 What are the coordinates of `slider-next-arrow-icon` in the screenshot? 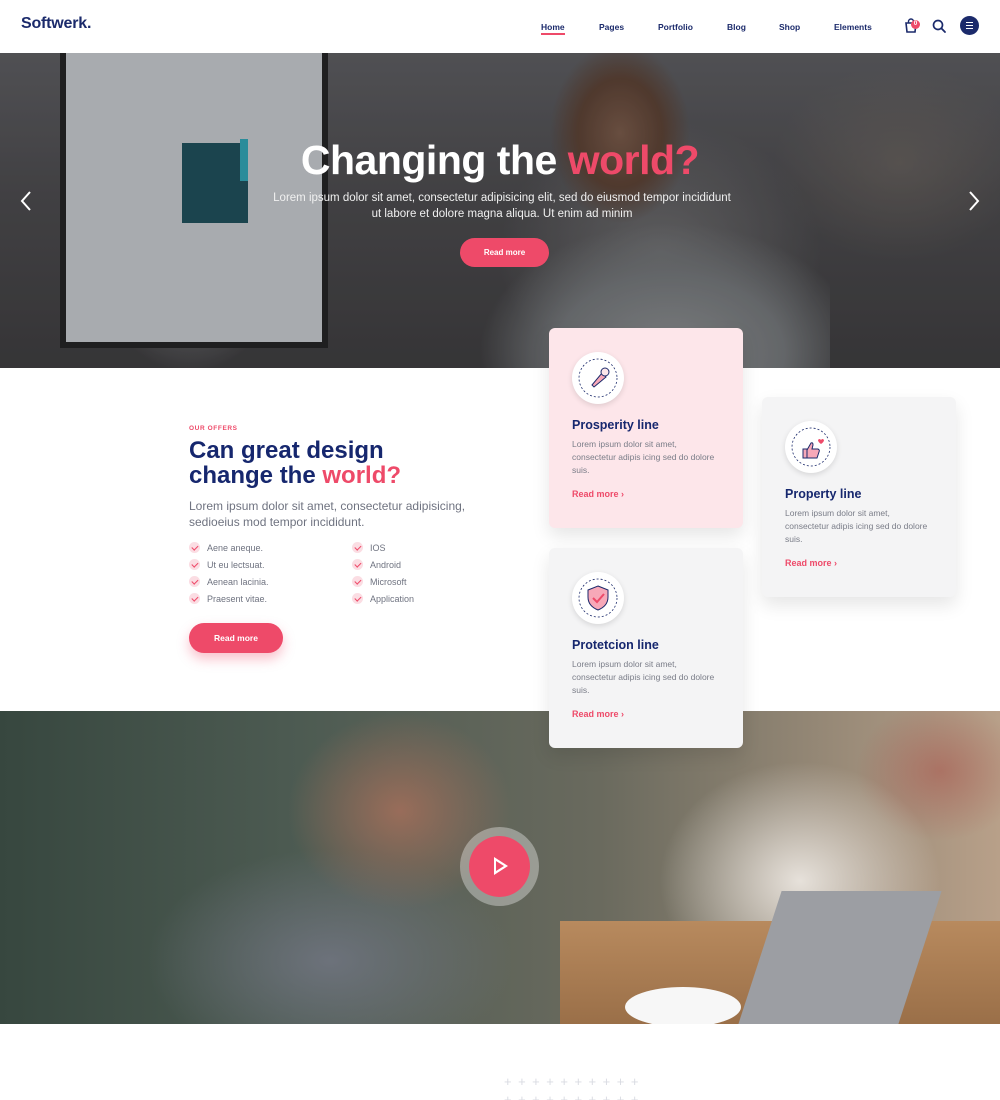 It's located at (974, 201).